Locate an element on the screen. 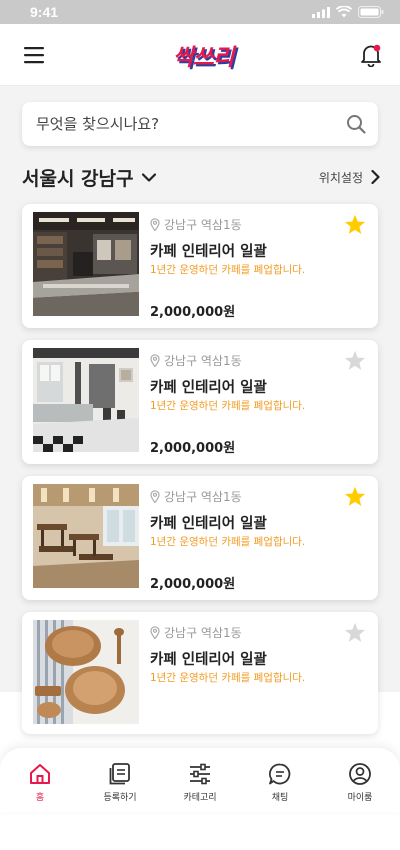  wifi-icon is located at coordinates (344, 12).